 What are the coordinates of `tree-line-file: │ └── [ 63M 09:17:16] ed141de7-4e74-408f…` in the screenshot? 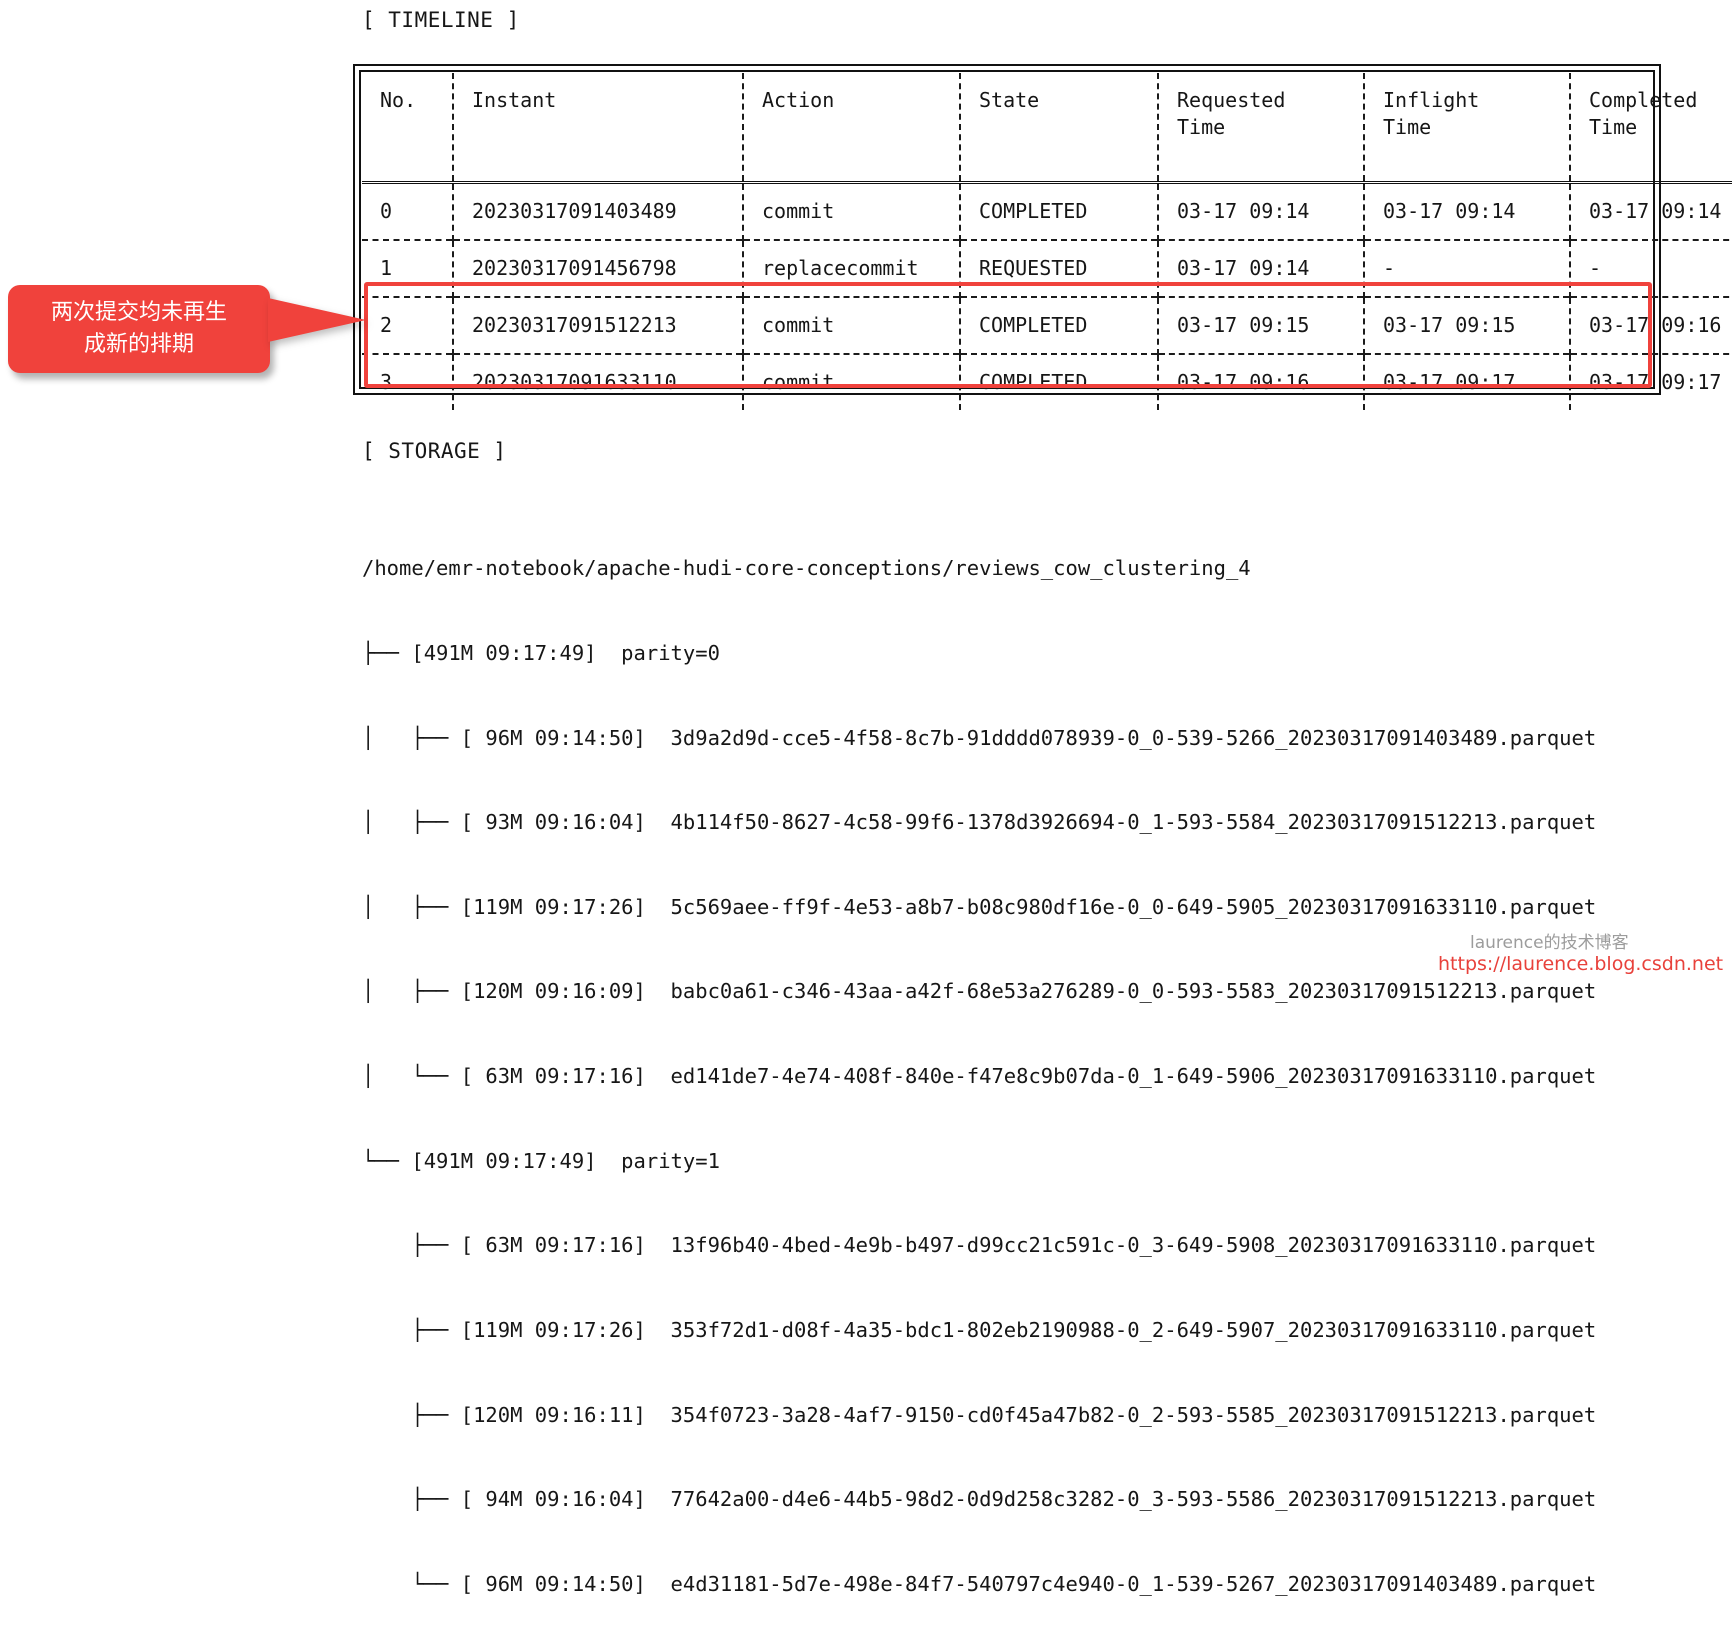 It's located at (979, 1076).